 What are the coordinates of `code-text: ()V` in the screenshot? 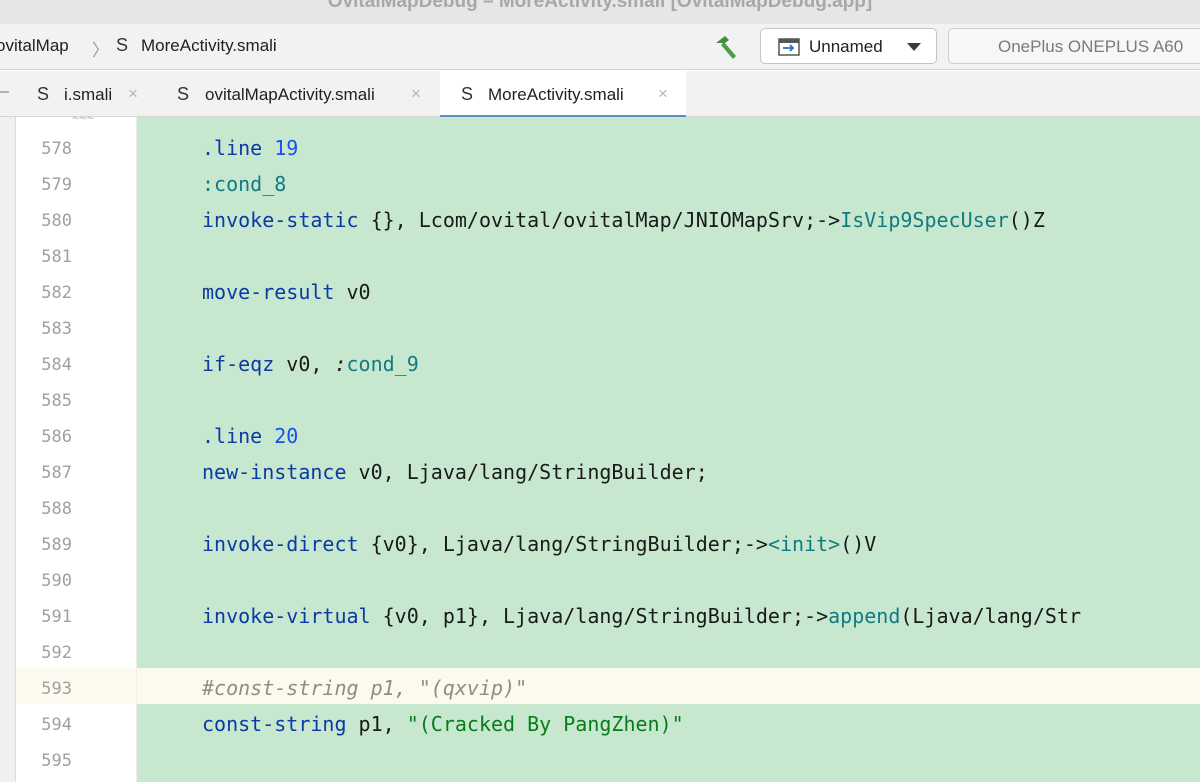 It's located at (858, 544).